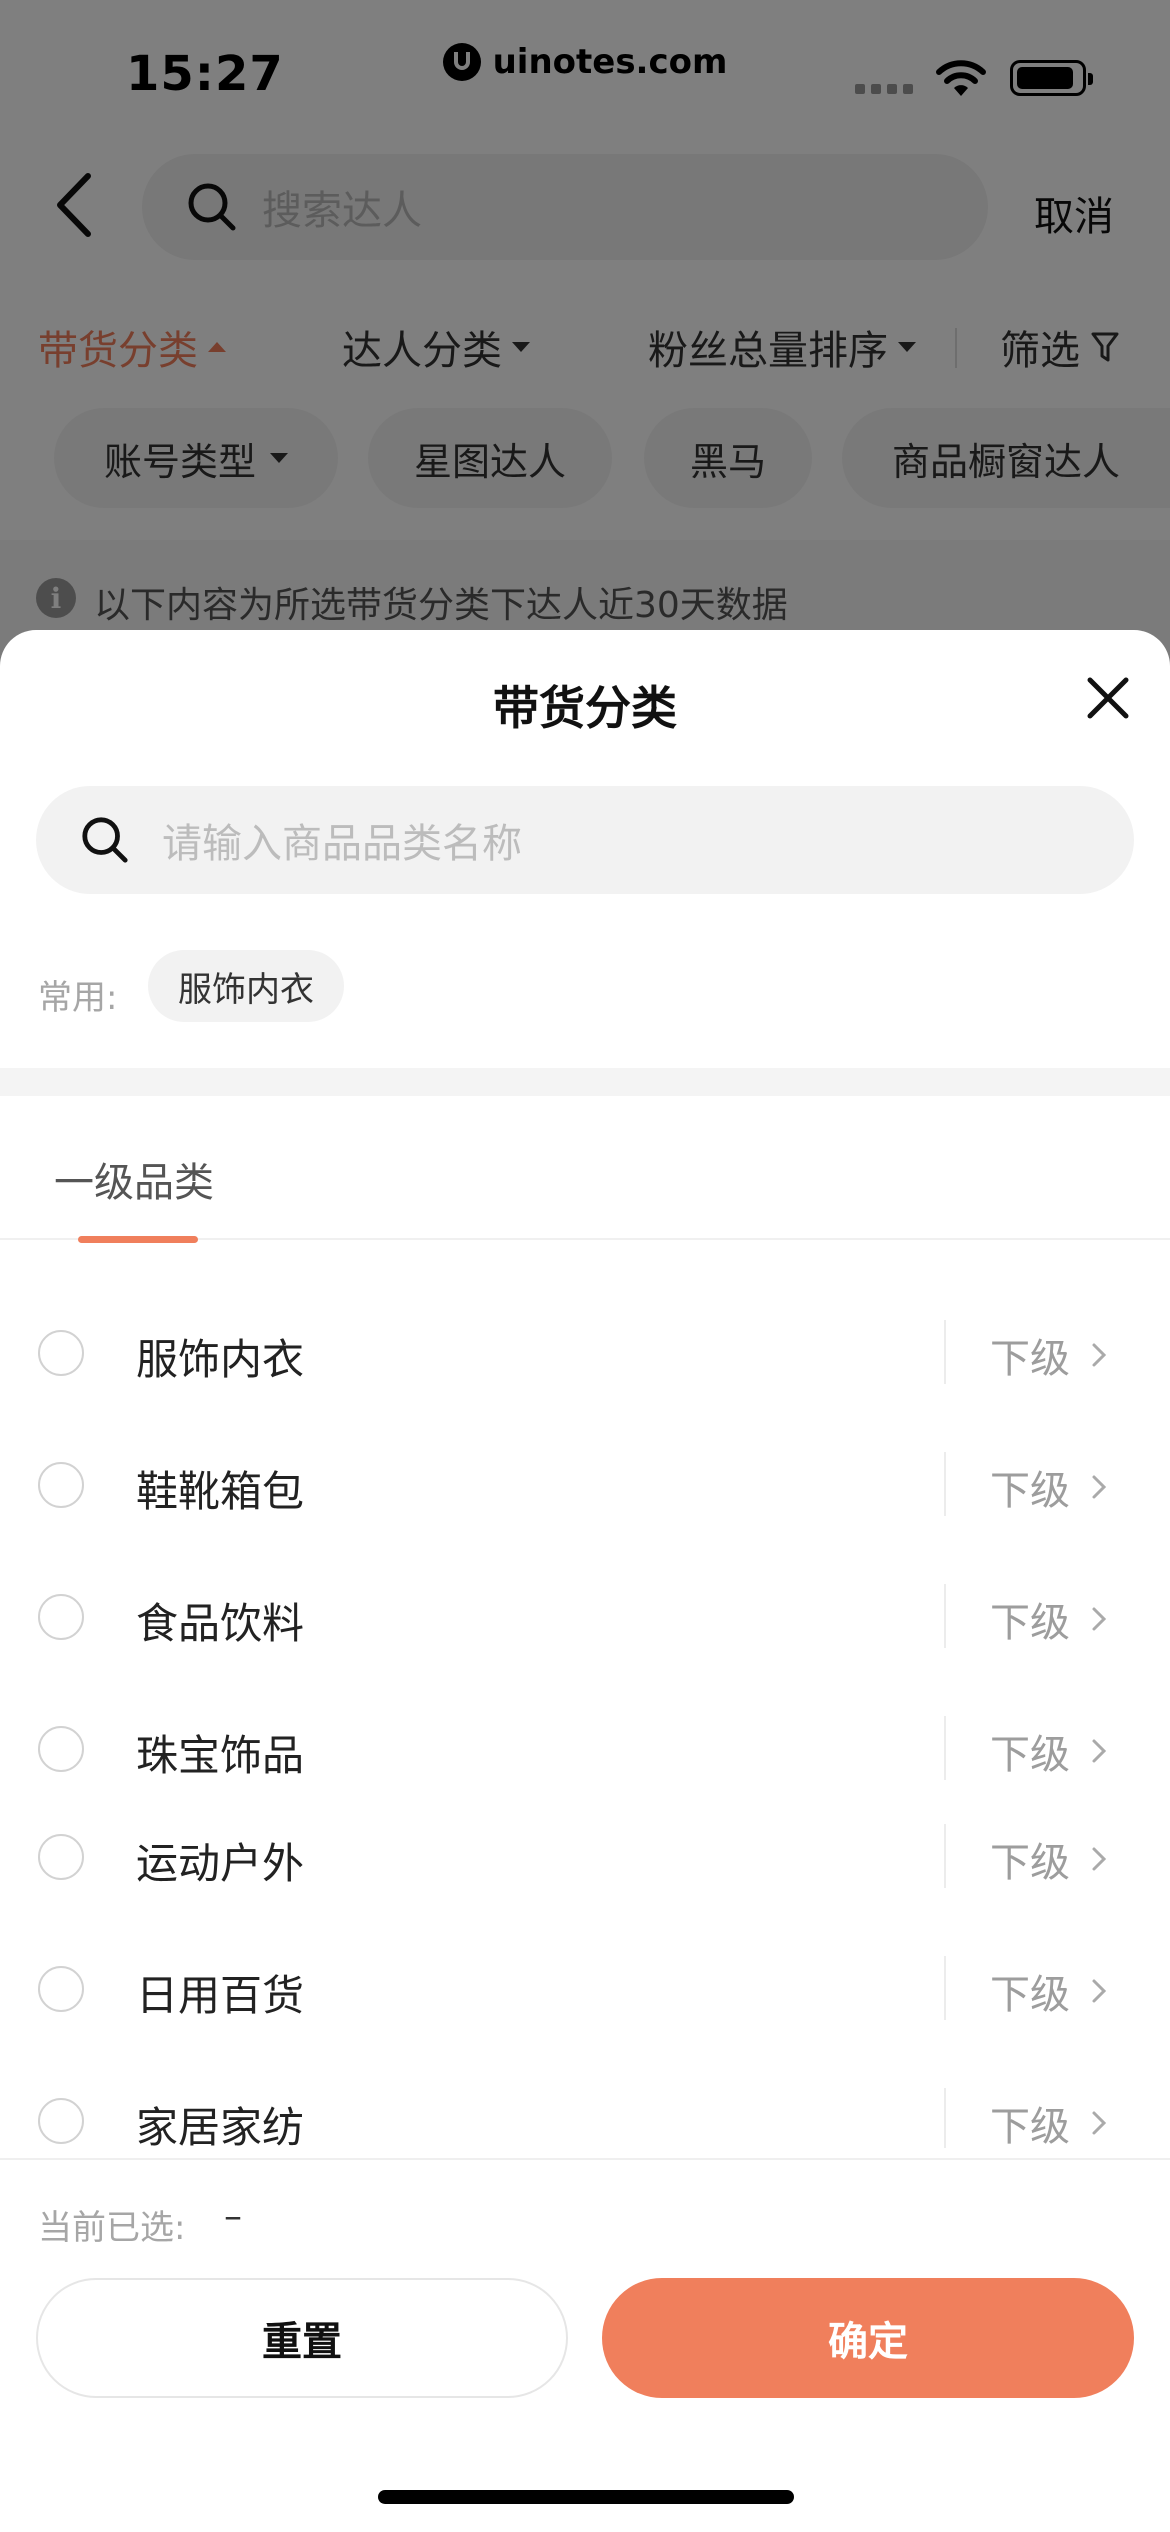 This screenshot has height=2532, width=1170. What do you see at coordinates (138, 1239) in the screenshot?
I see `tab-active-indicator` at bounding box center [138, 1239].